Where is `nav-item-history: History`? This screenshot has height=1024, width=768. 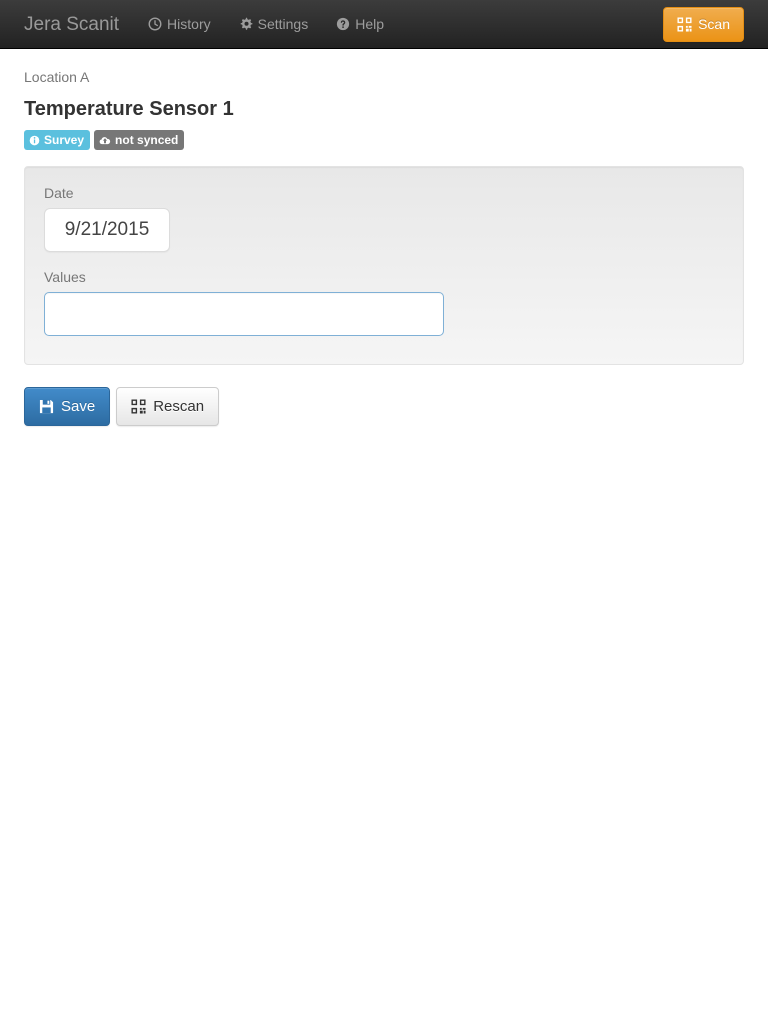
nav-item-history: History is located at coordinates (179, 24).